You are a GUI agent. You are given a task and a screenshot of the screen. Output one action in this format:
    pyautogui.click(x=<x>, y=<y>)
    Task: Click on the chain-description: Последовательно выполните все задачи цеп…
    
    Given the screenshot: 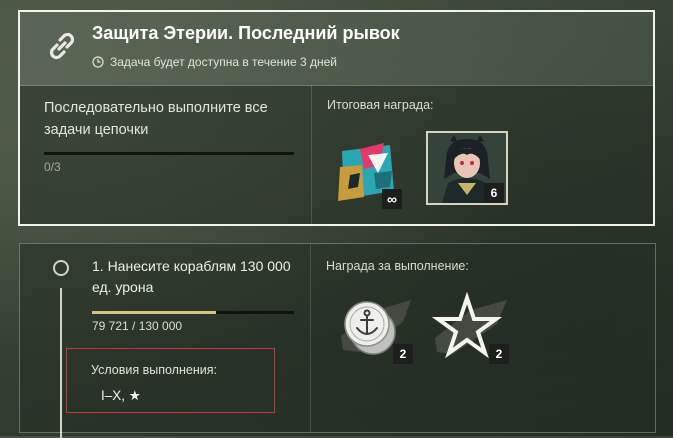 What is the action you would take?
    pyautogui.click(x=156, y=119)
    